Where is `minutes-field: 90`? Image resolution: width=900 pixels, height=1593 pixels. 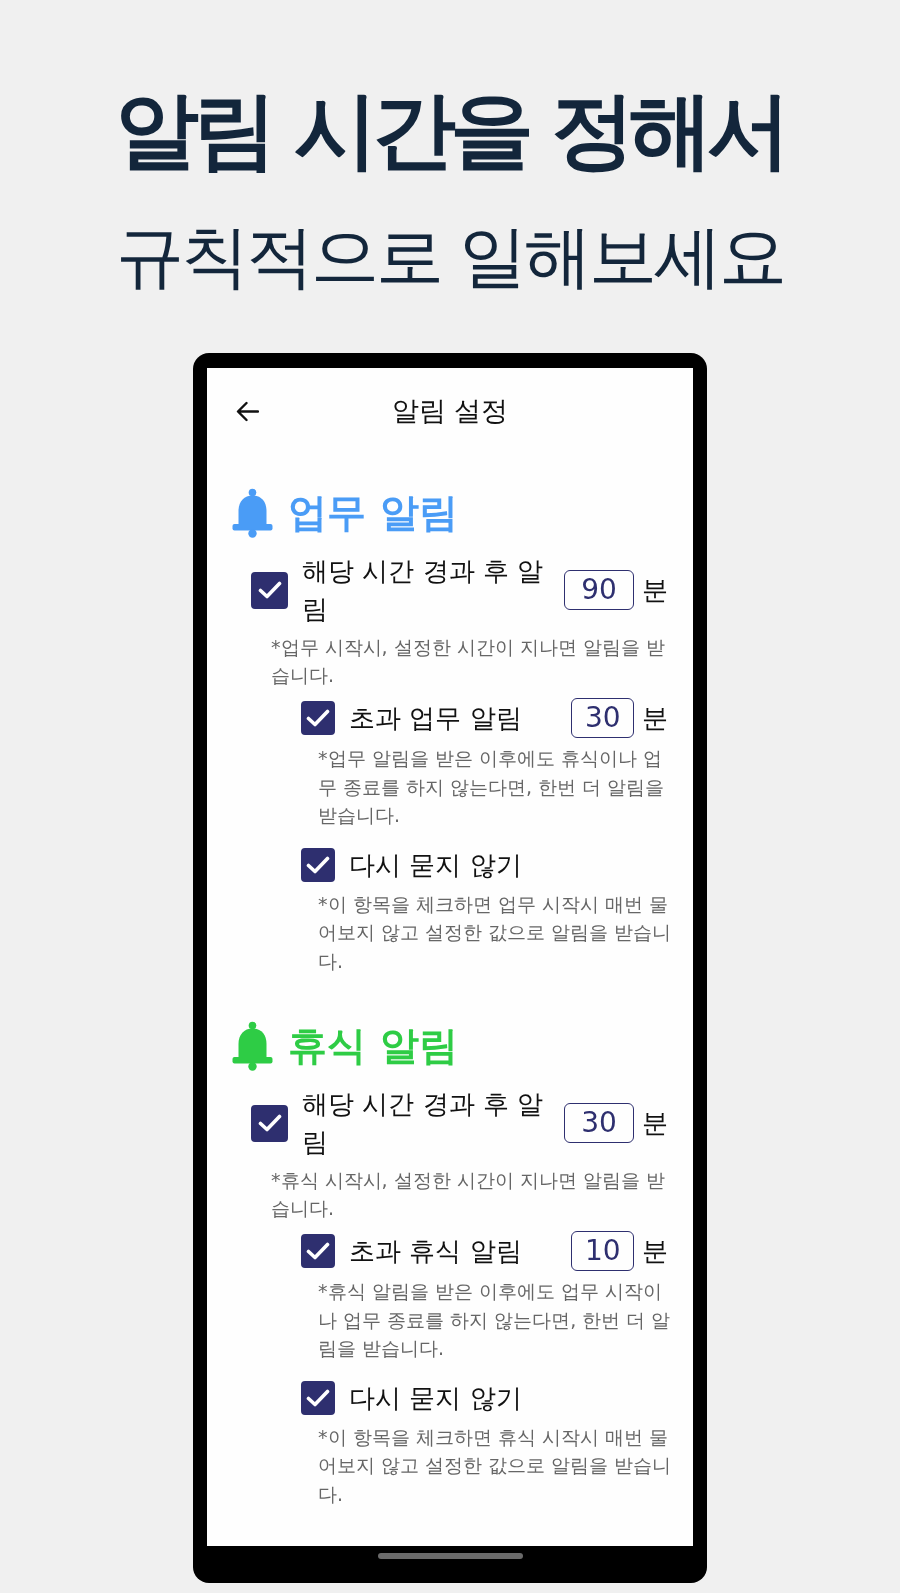 minutes-field: 90 is located at coordinates (599, 590).